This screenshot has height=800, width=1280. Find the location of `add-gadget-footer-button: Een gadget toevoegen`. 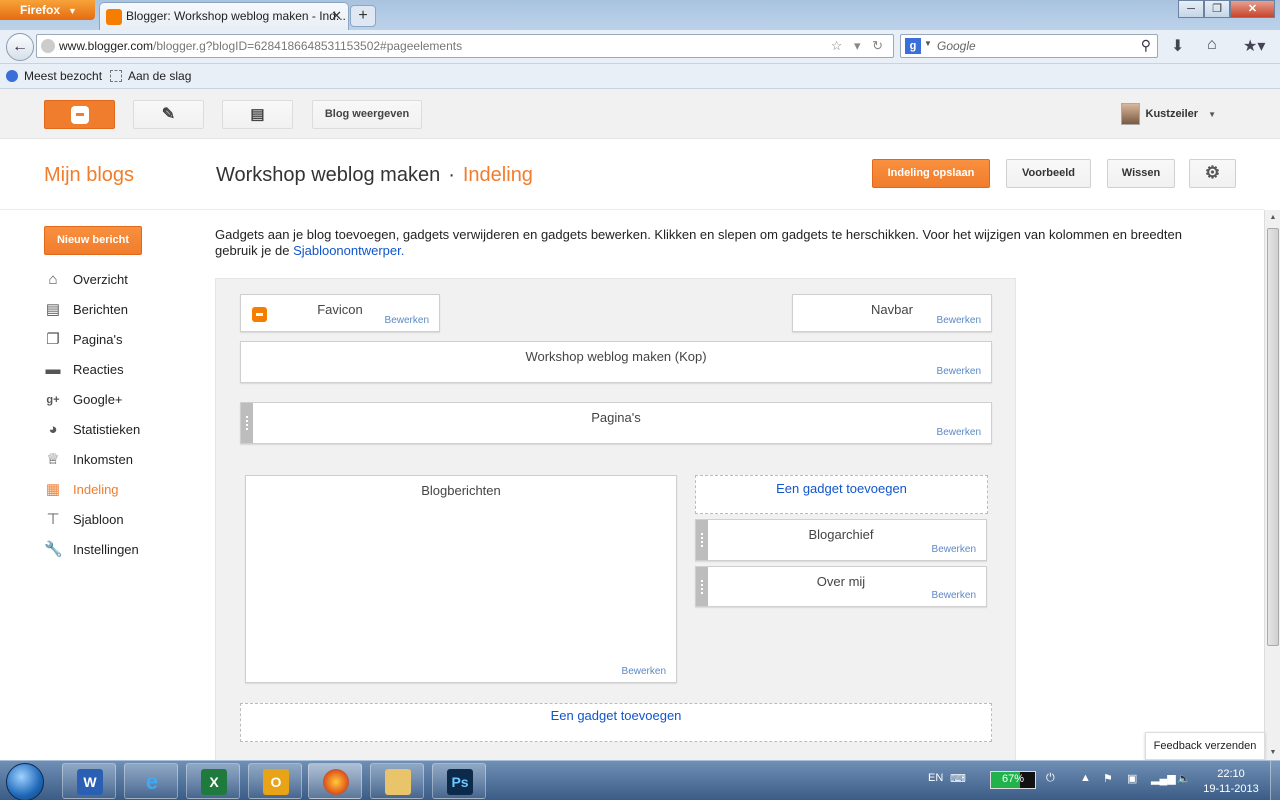

add-gadget-footer-button: Een gadget toevoegen is located at coordinates (616, 722).